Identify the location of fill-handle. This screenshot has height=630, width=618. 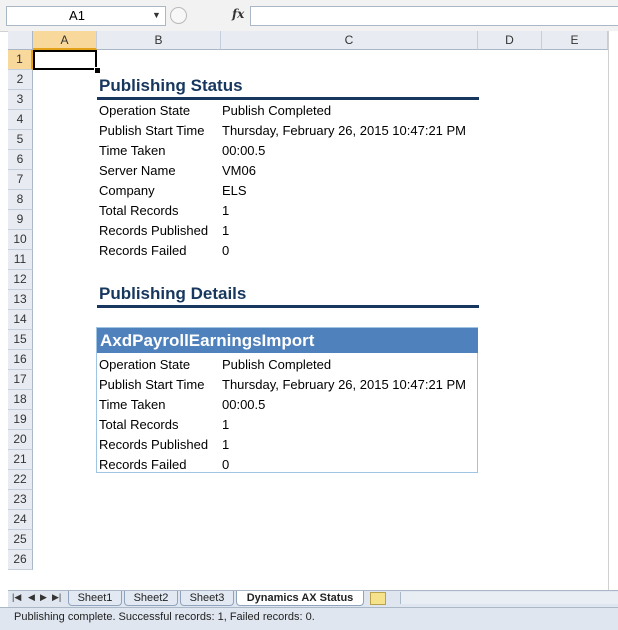
(97, 70).